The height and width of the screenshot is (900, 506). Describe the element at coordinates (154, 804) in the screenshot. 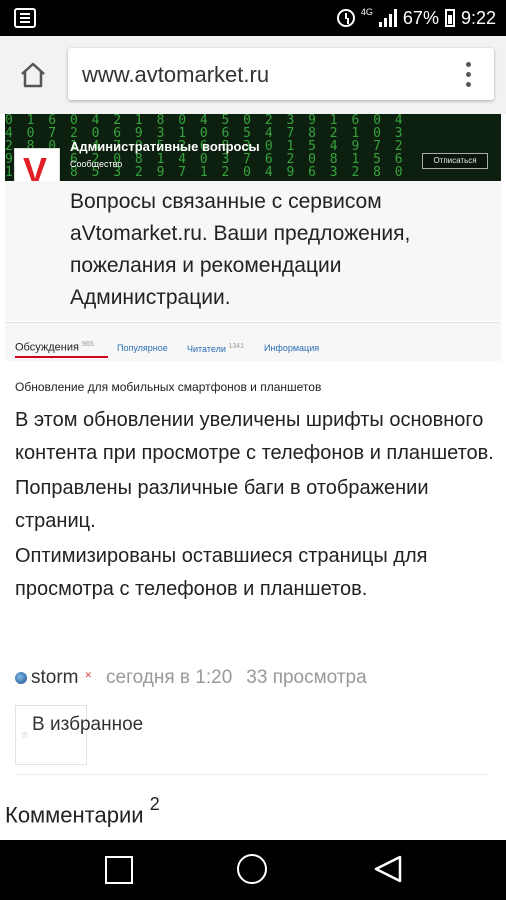

I see `comments-count: 2` at that location.